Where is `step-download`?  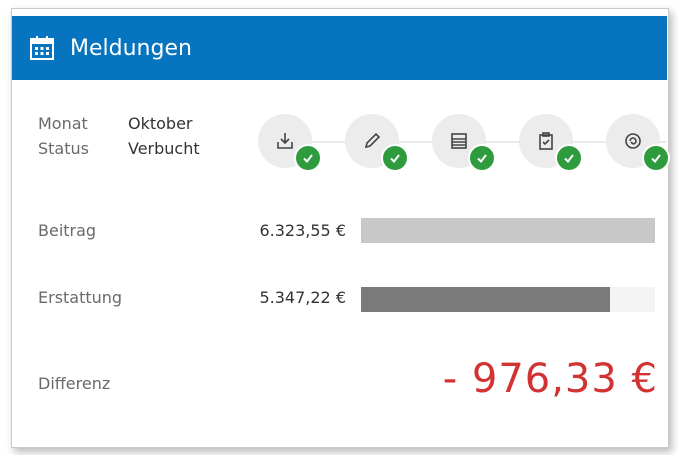 step-download is located at coordinates (290, 143).